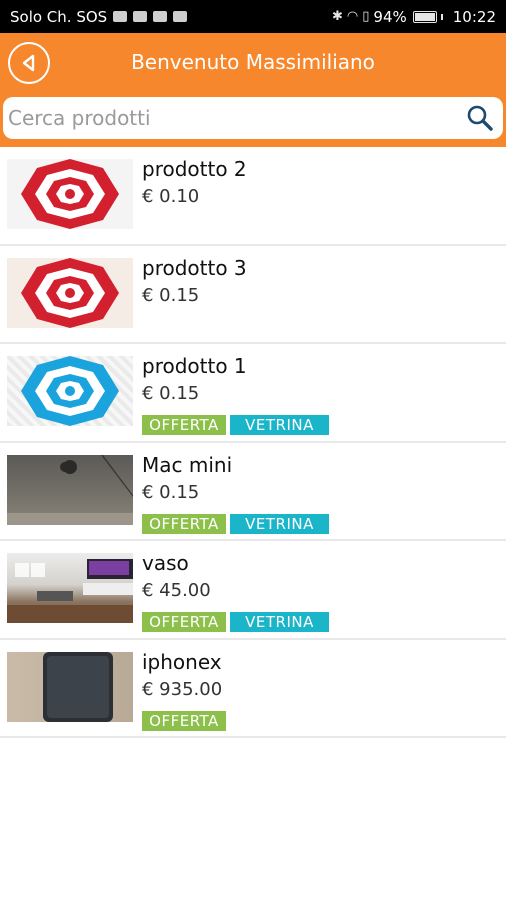 The height and width of the screenshot is (900, 506). Describe the element at coordinates (253, 90) in the screenshot. I see `app-header: Benvenuto Massimiliano` at that location.